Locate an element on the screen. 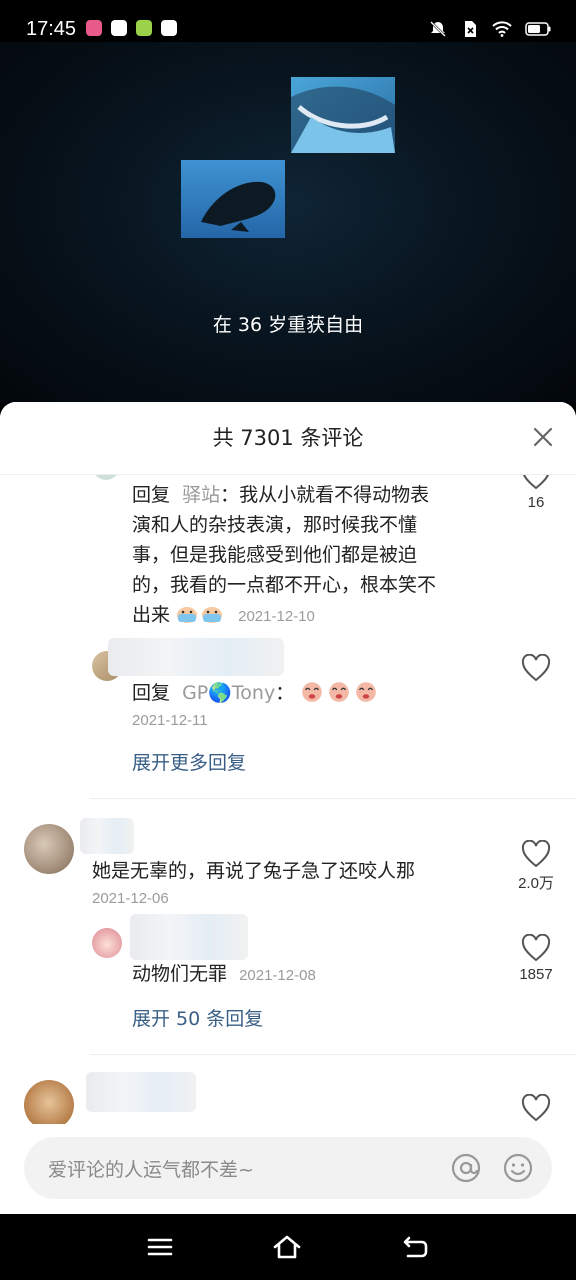 The height and width of the screenshot is (1280, 576). reply-line: 事，但是我能感受到他们都是被迫 is located at coordinates (275, 555).